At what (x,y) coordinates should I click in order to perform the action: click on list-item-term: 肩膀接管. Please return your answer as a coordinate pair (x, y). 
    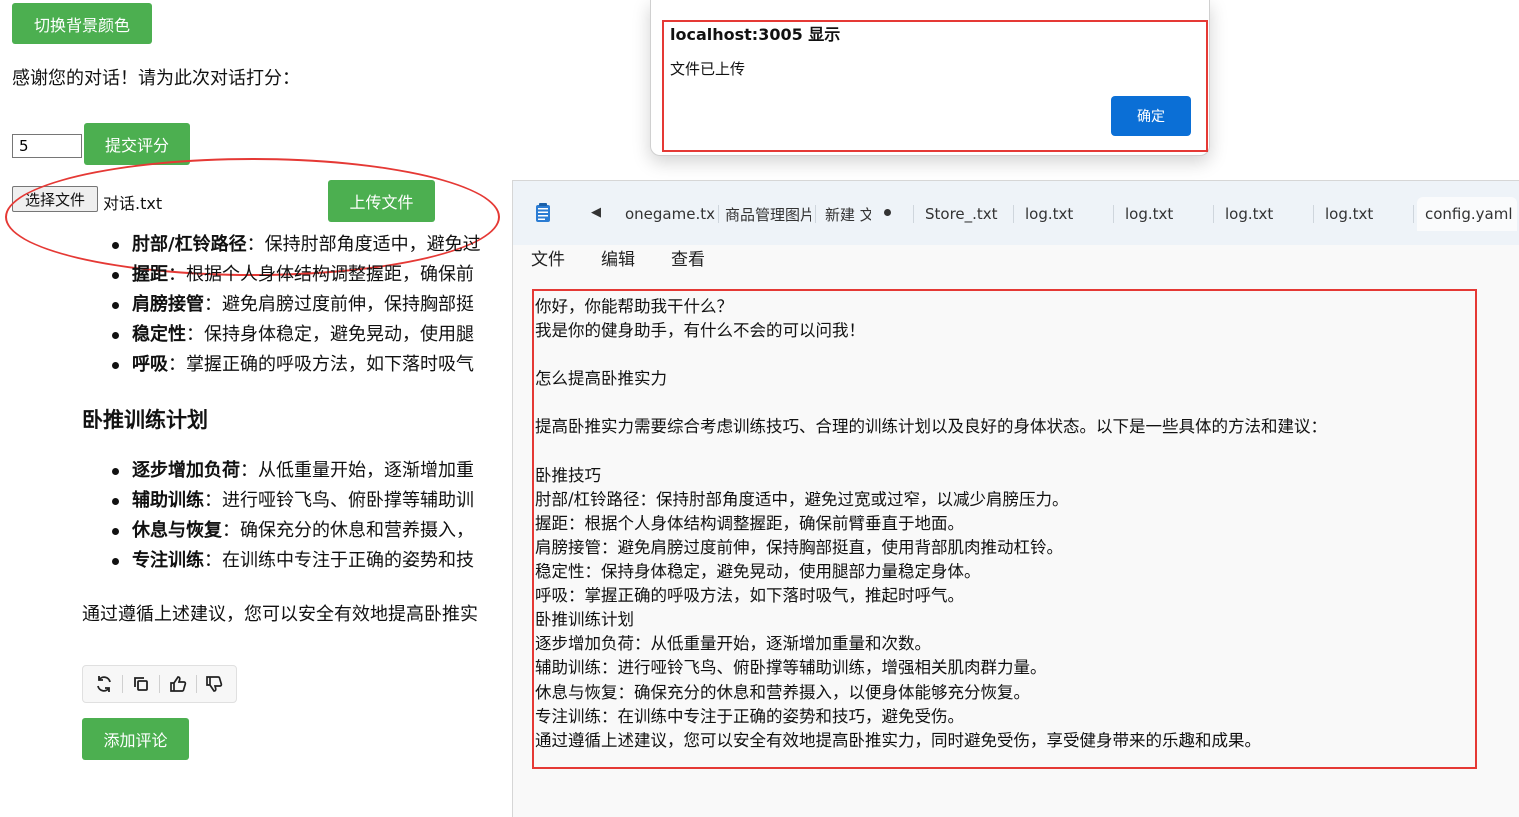
    Looking at the image, I should click on (168, 304).